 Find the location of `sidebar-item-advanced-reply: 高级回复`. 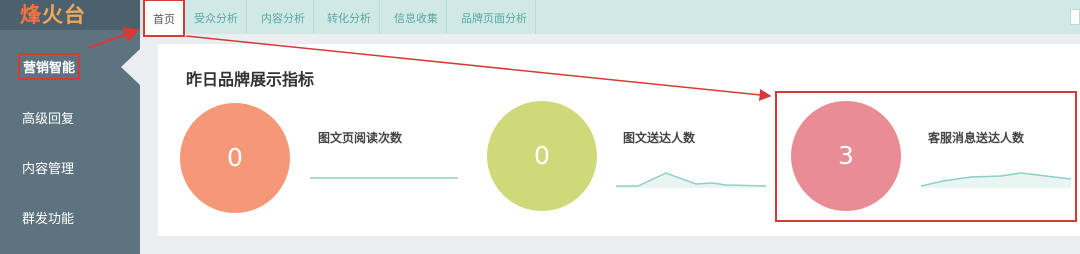

sidebar-item-advanced-reply: 高级回复 is located at coordinates (70, 117).